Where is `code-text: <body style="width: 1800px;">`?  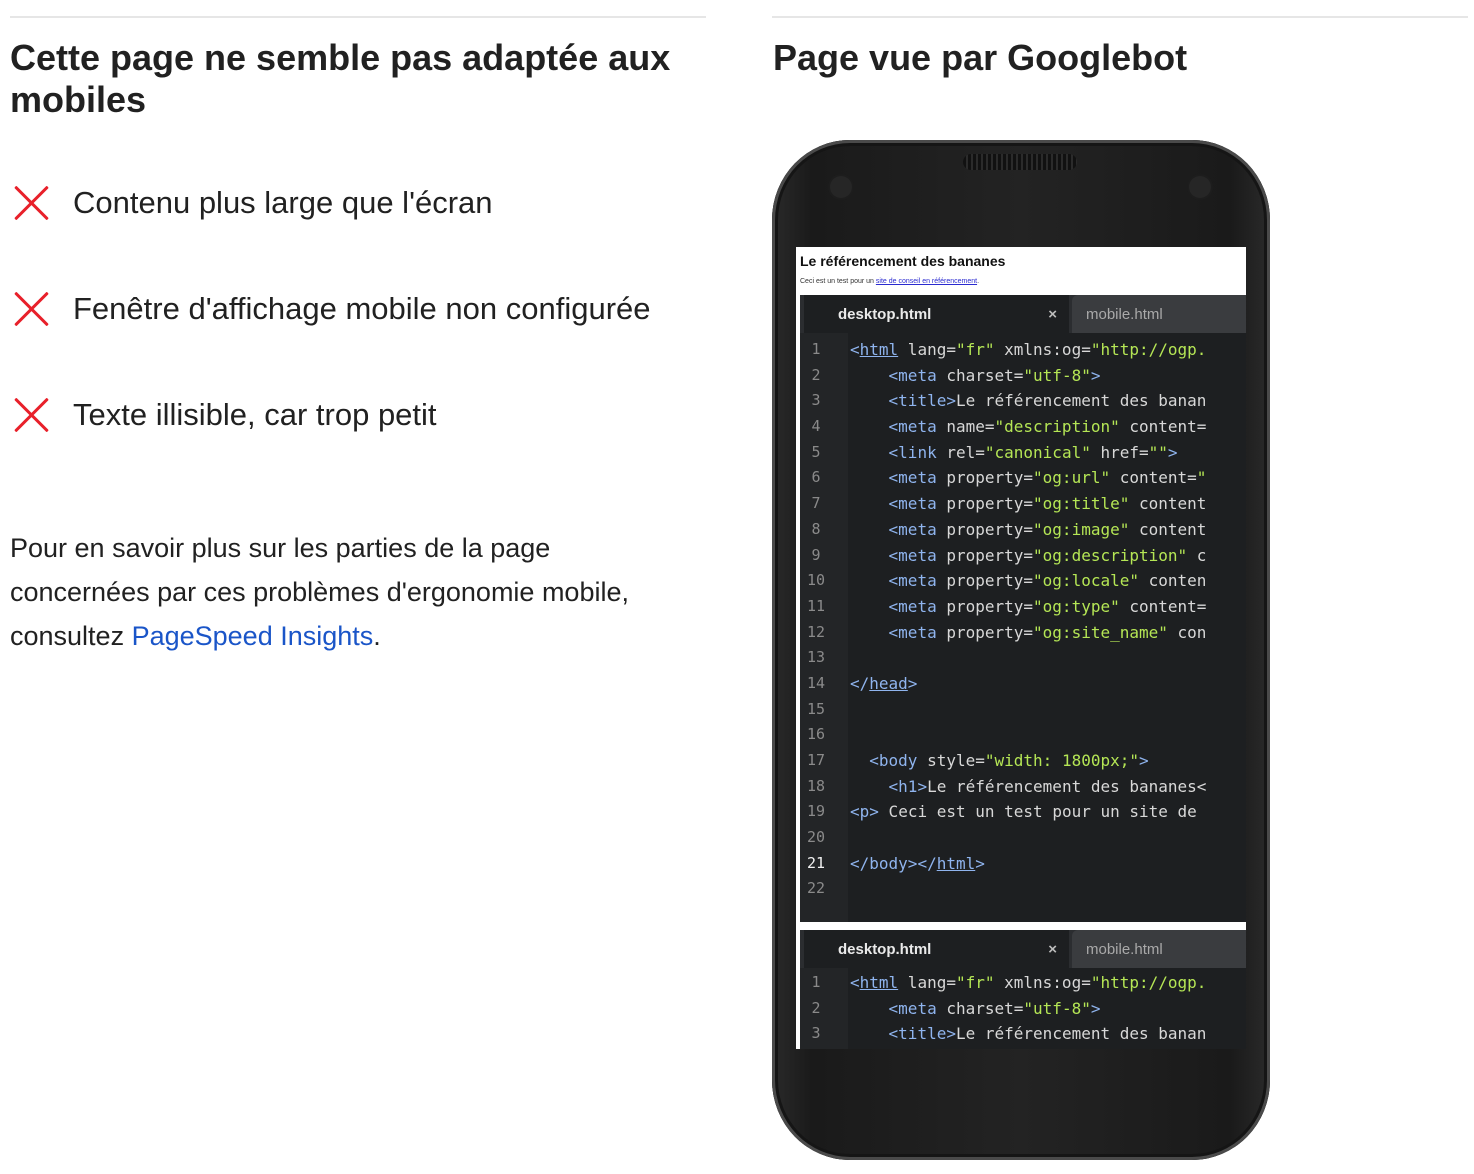 code-text: <body style="width: 1800px;"> is located at coordinates (1009, 760).